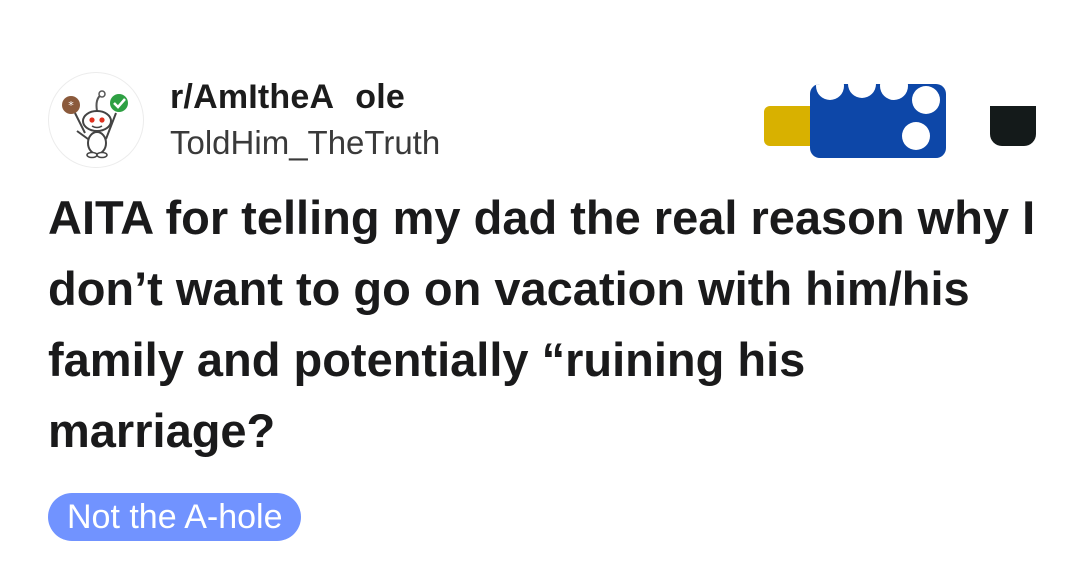 The image size is (1080, 562). I want to click on subreddit-name: r/AmItheA ole, so click(287, 97).